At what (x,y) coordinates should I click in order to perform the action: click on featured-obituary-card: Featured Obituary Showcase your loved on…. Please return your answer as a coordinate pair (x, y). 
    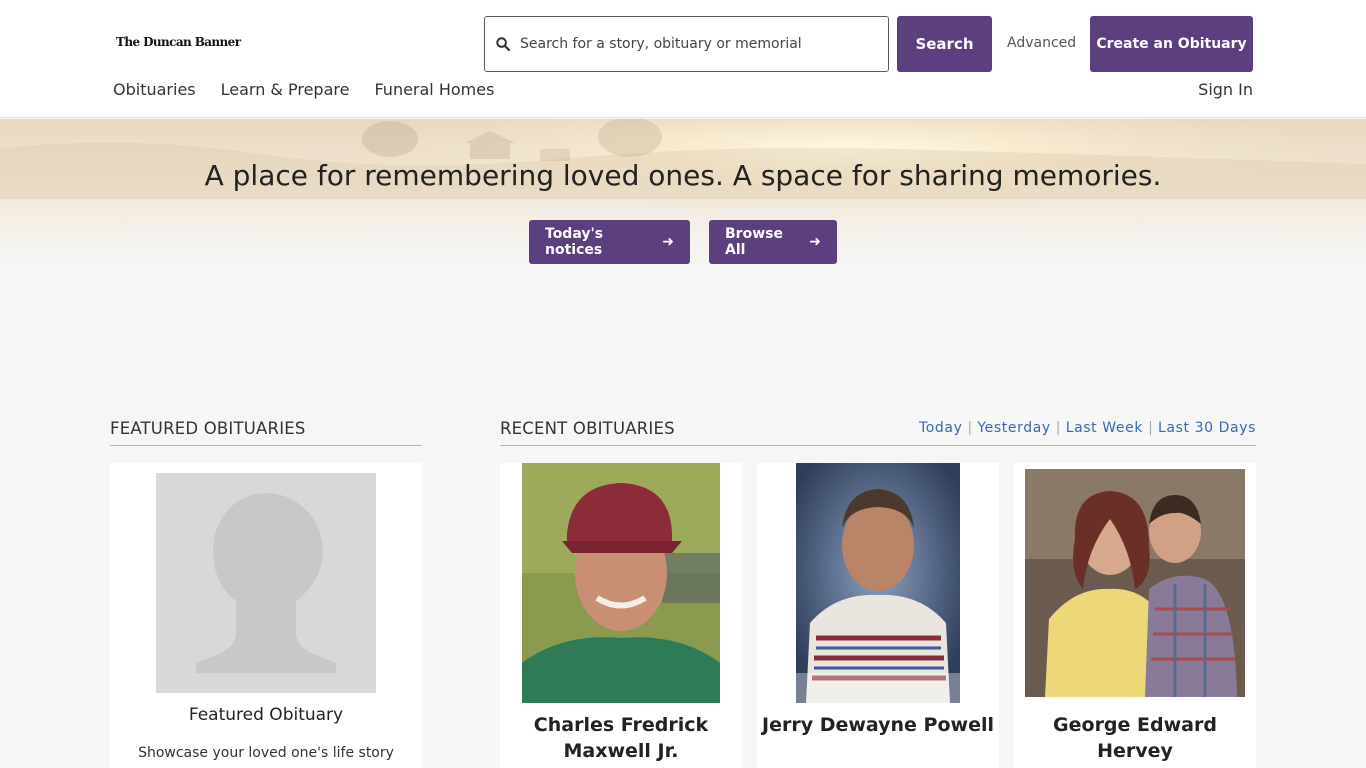
    Looking at the image, I should click on (266, 615).